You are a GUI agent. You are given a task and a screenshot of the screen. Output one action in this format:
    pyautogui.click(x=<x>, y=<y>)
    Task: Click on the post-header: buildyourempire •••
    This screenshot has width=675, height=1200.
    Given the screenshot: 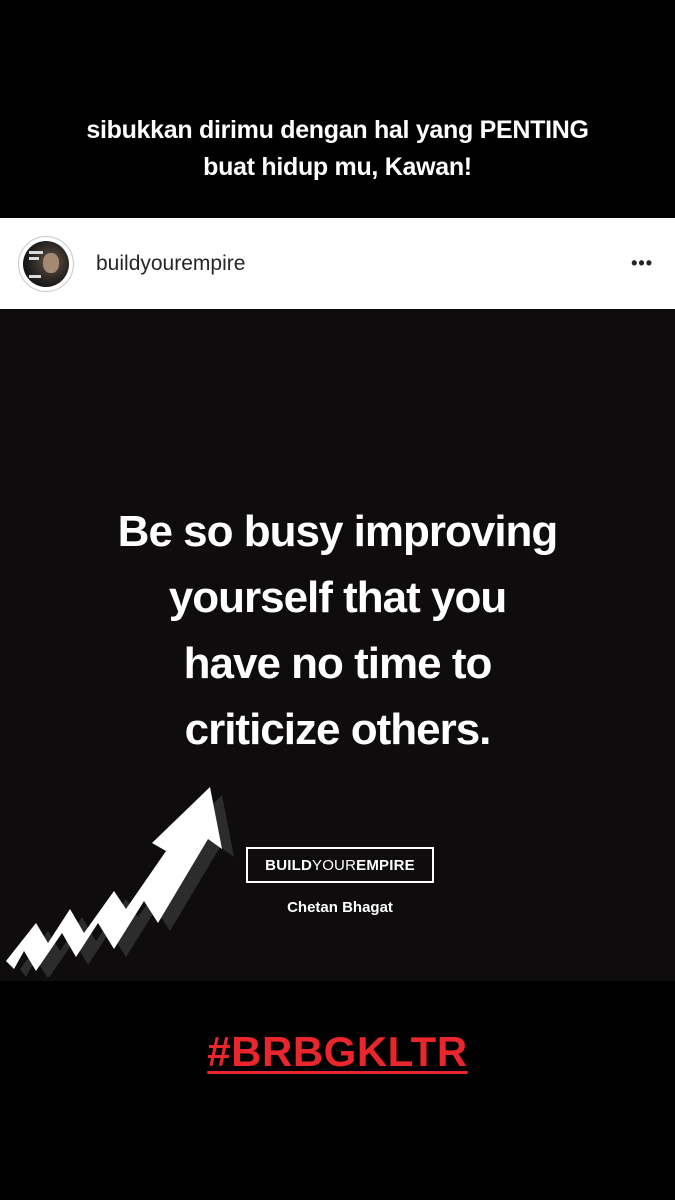 What is the action you would take?
    pyautogui.click(x=337, y=263)
    